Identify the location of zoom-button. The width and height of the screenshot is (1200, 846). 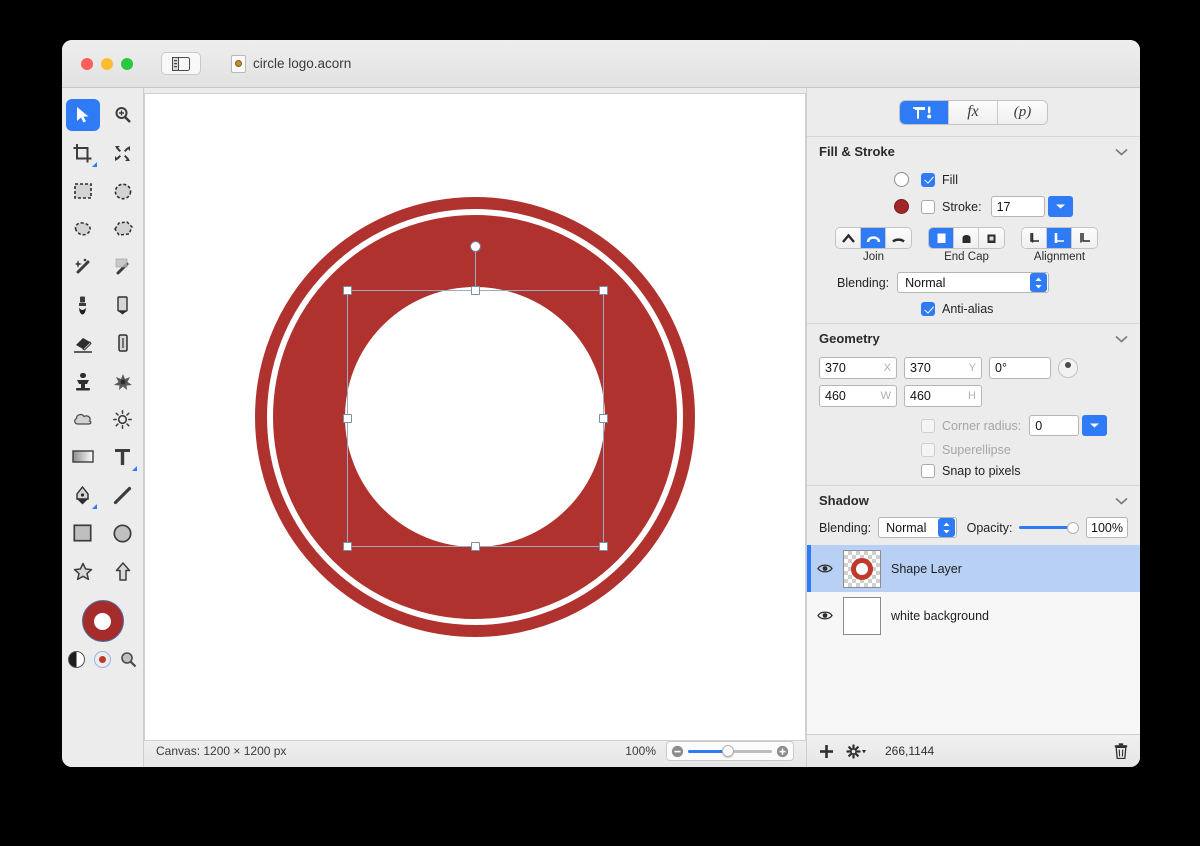
(127, 63).